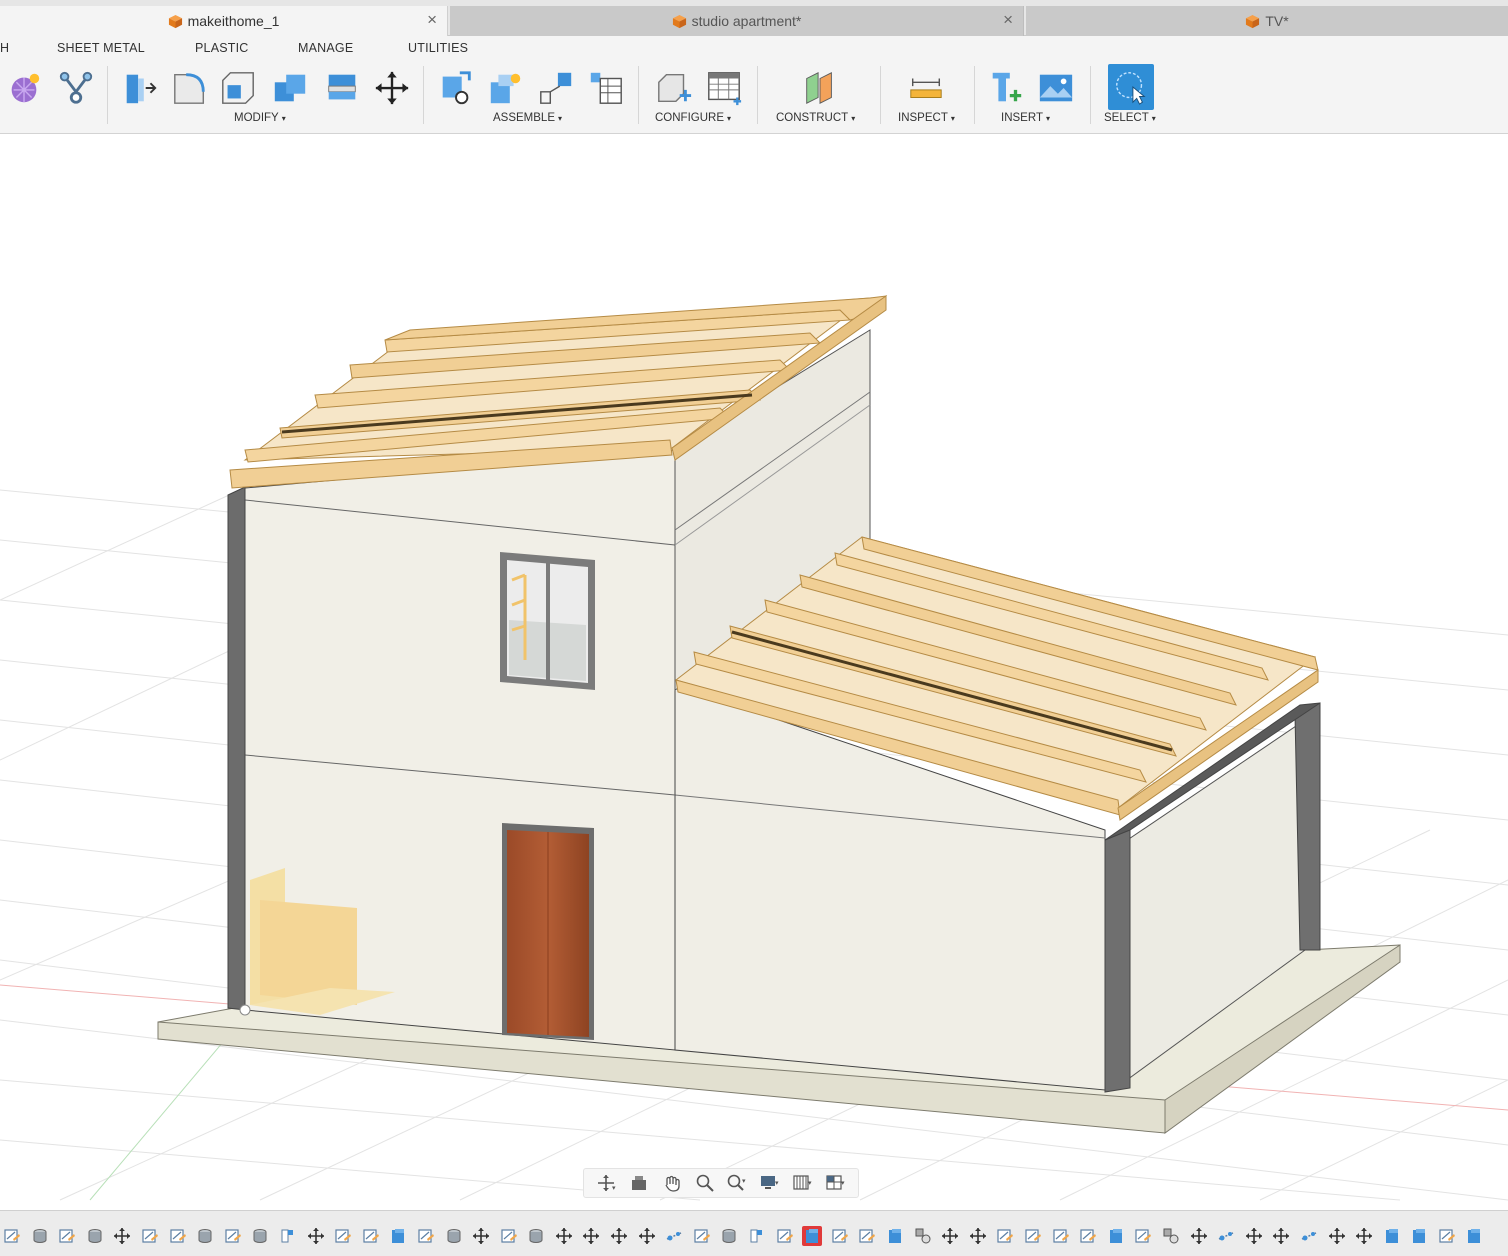 This screenshot has width=1508, height=1256. Describe the element at coordinates (1025, 118) in the screenshot. I see `insert-group-label: INSERT ▾` at that location.